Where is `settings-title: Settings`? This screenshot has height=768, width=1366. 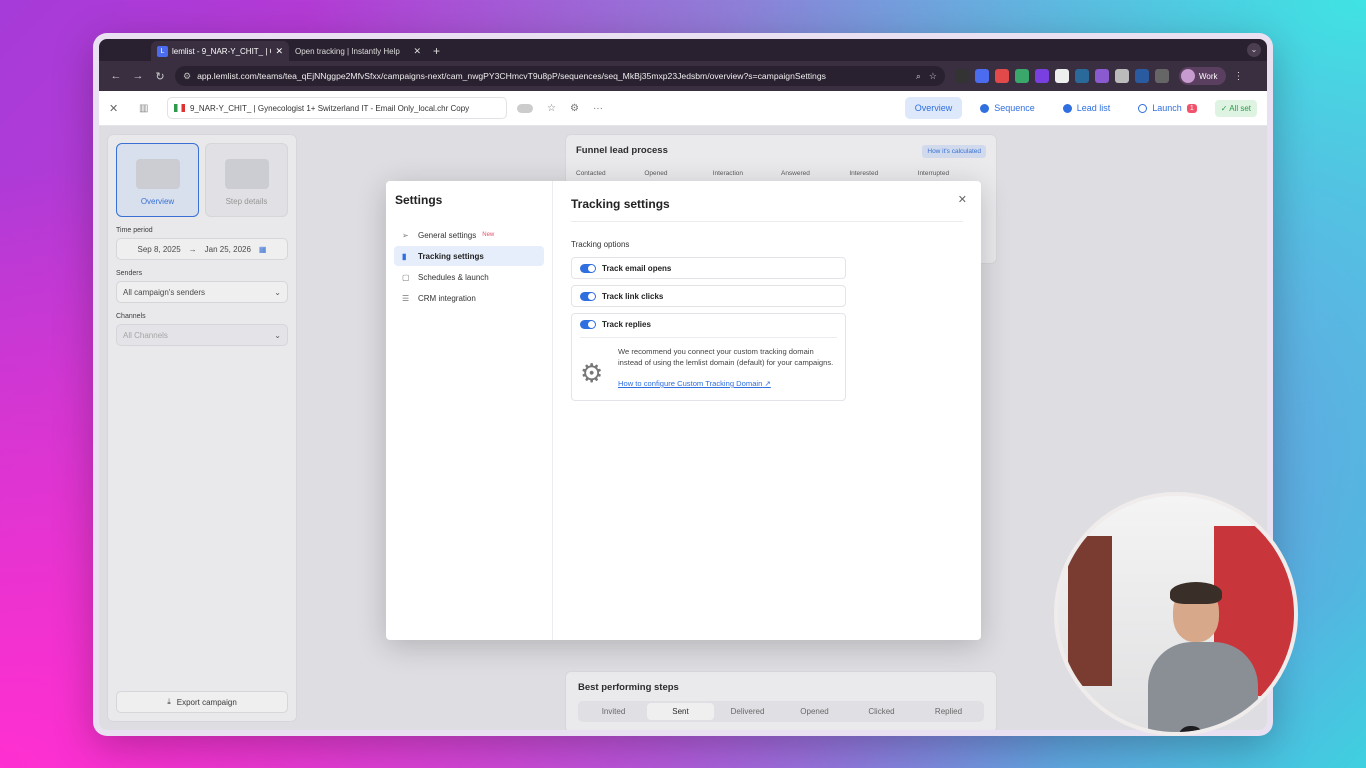
settings-title: Settings is located at coordinates (419, 200).